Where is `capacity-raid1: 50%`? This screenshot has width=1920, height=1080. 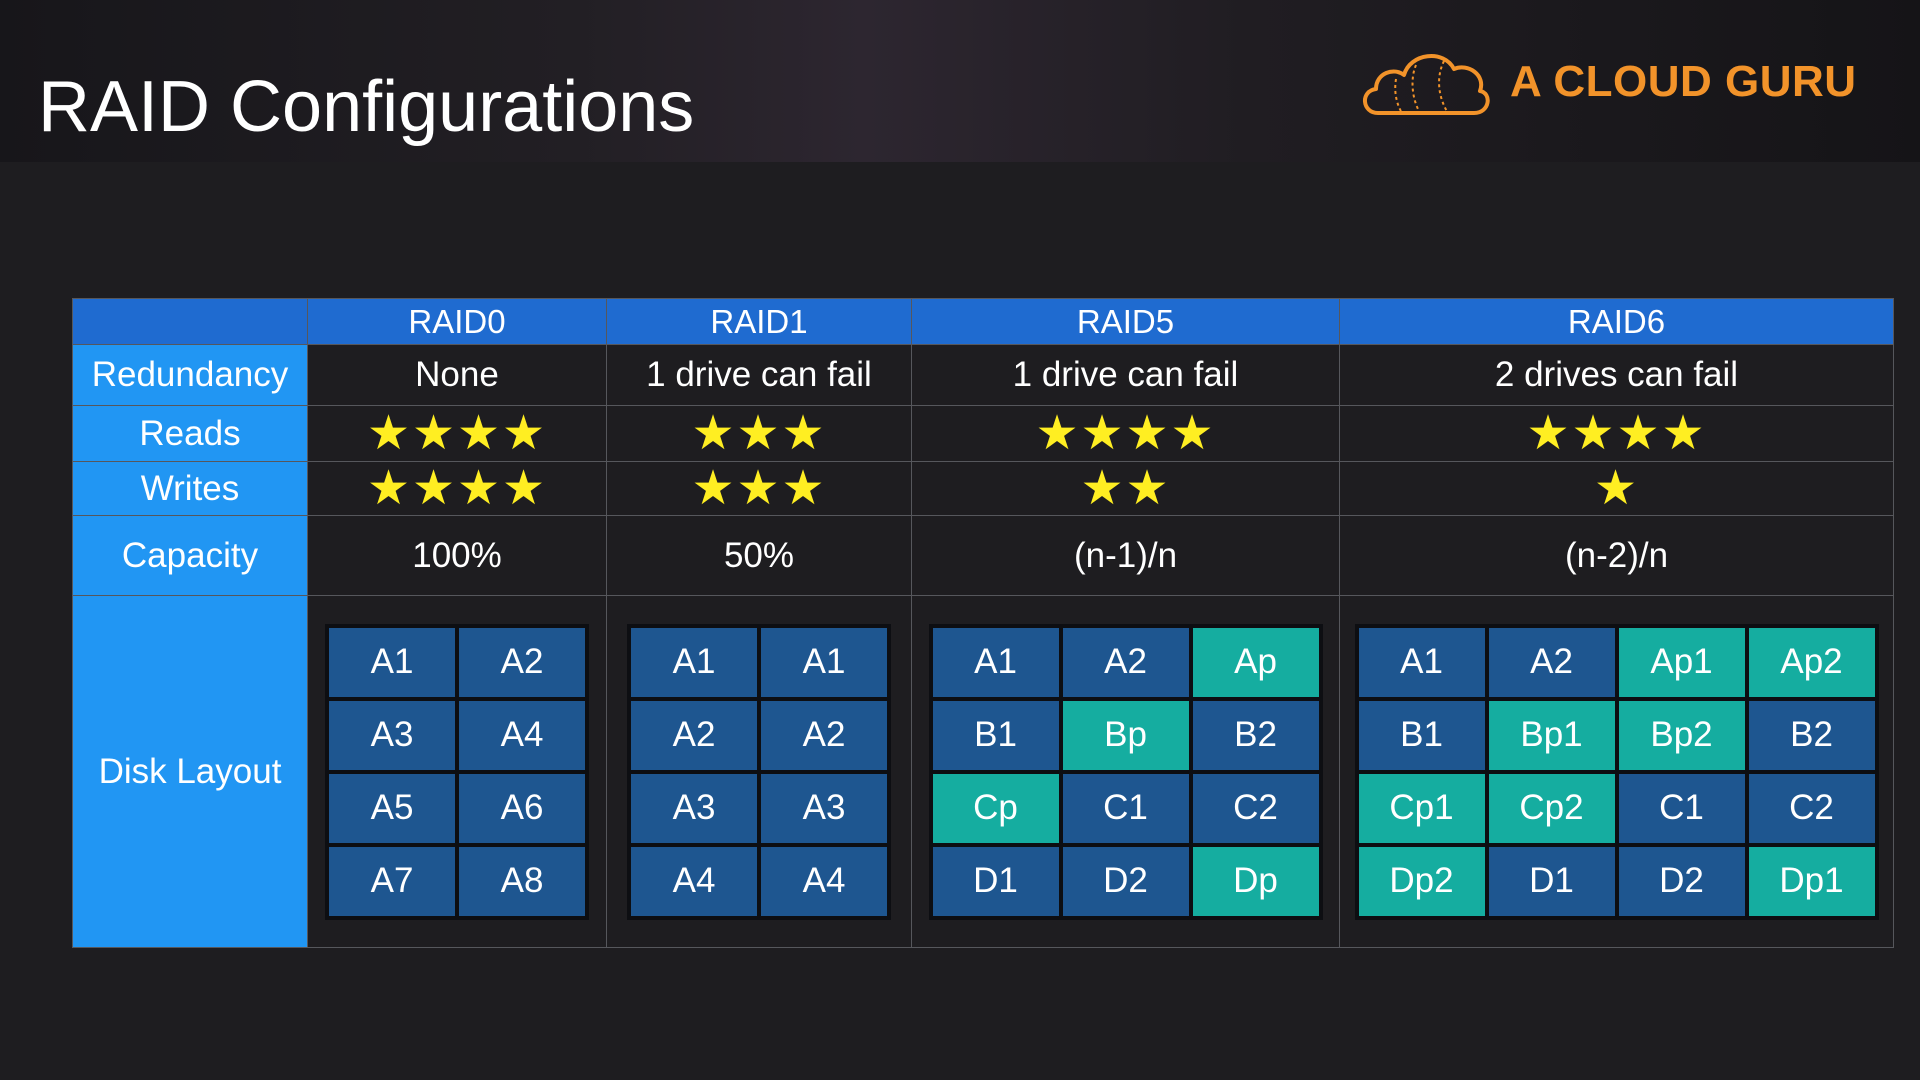 capacity-raid1: 50% is located at coordinates (759, 555).